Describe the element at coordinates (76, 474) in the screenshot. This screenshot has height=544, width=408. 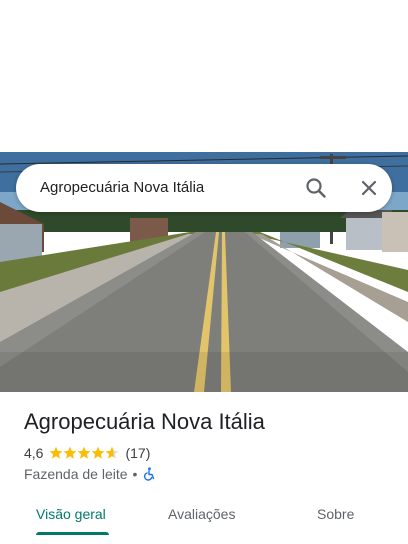
I see `place-category: Fazenda de leite` at that location.